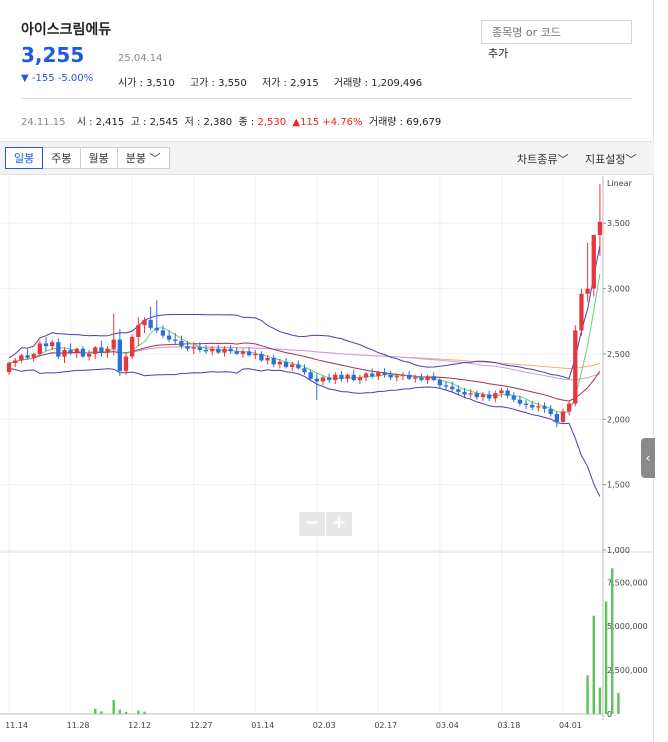  What do you see at coordinates (618, 354) in the screenshot?
I see `price-tick-label: 2,500` at bounding box center [618, 354].